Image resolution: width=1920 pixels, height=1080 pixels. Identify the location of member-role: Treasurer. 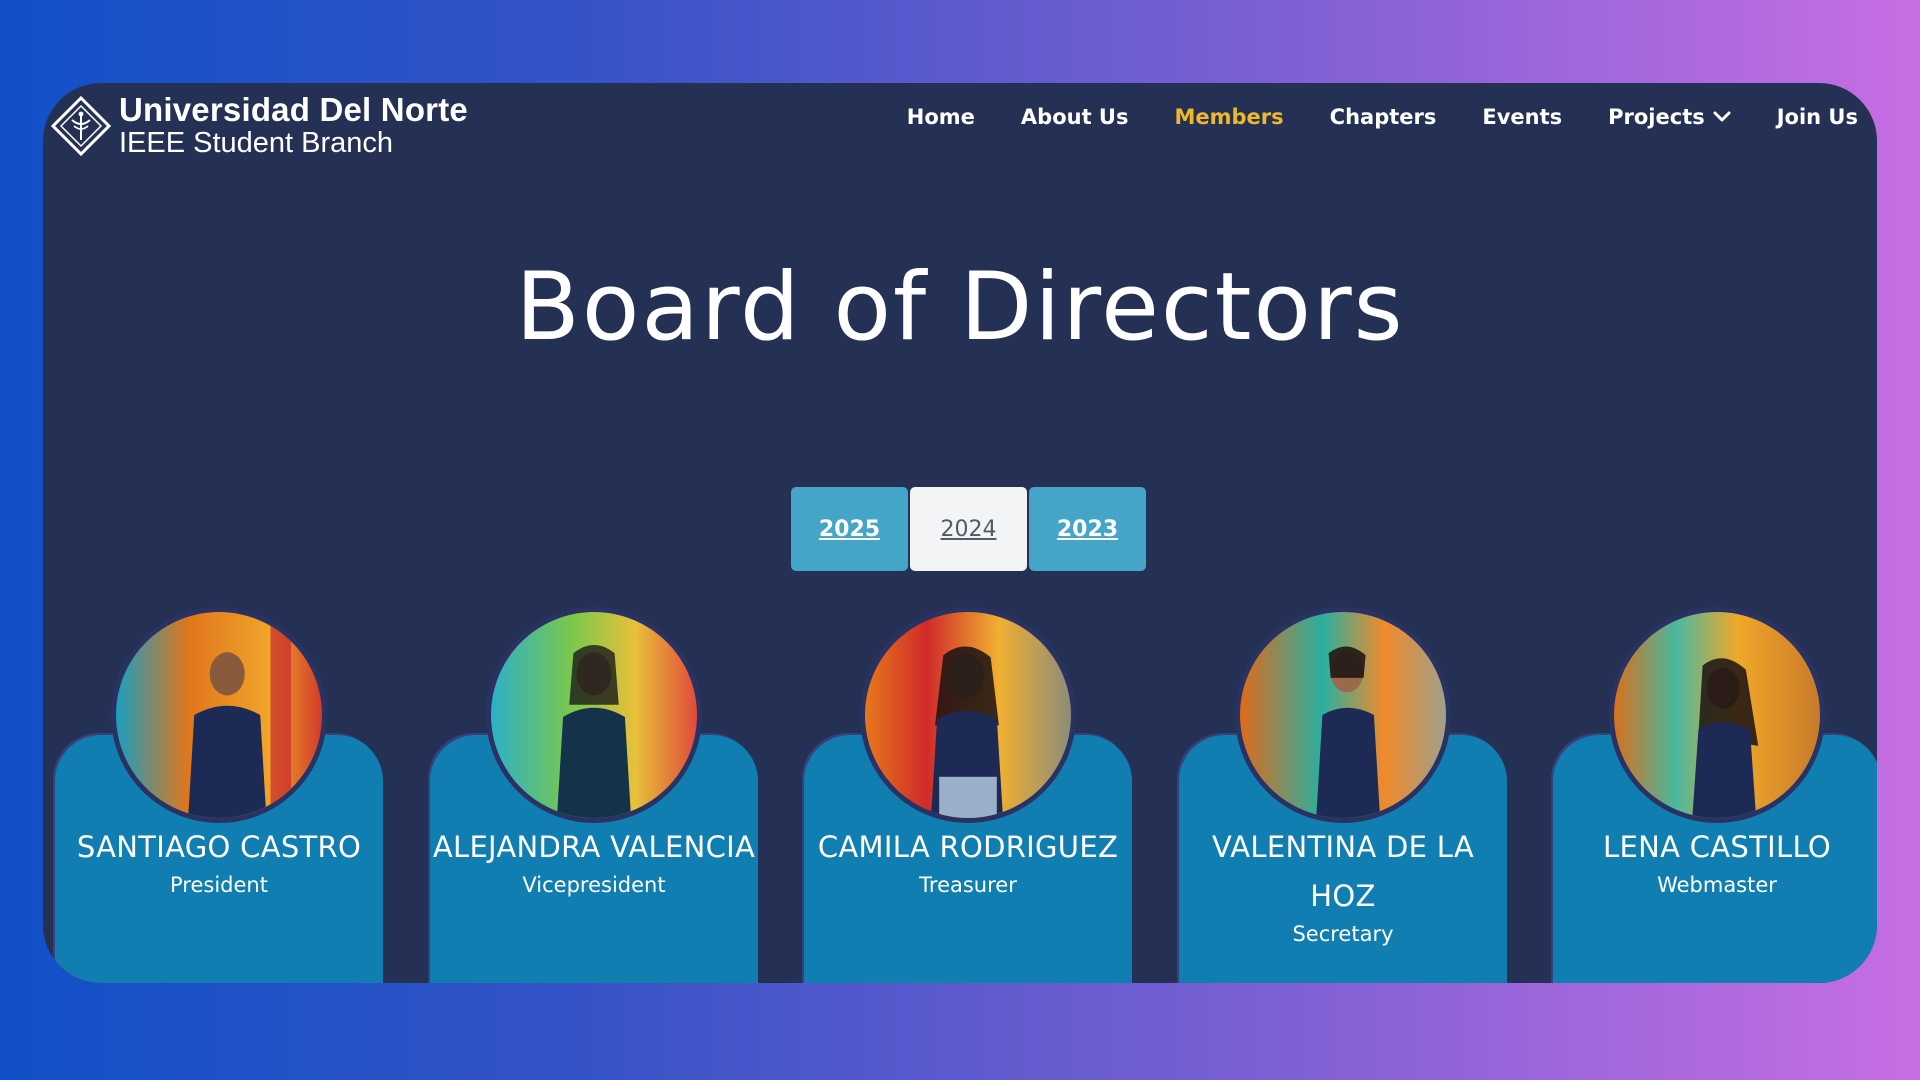
(968, 885).